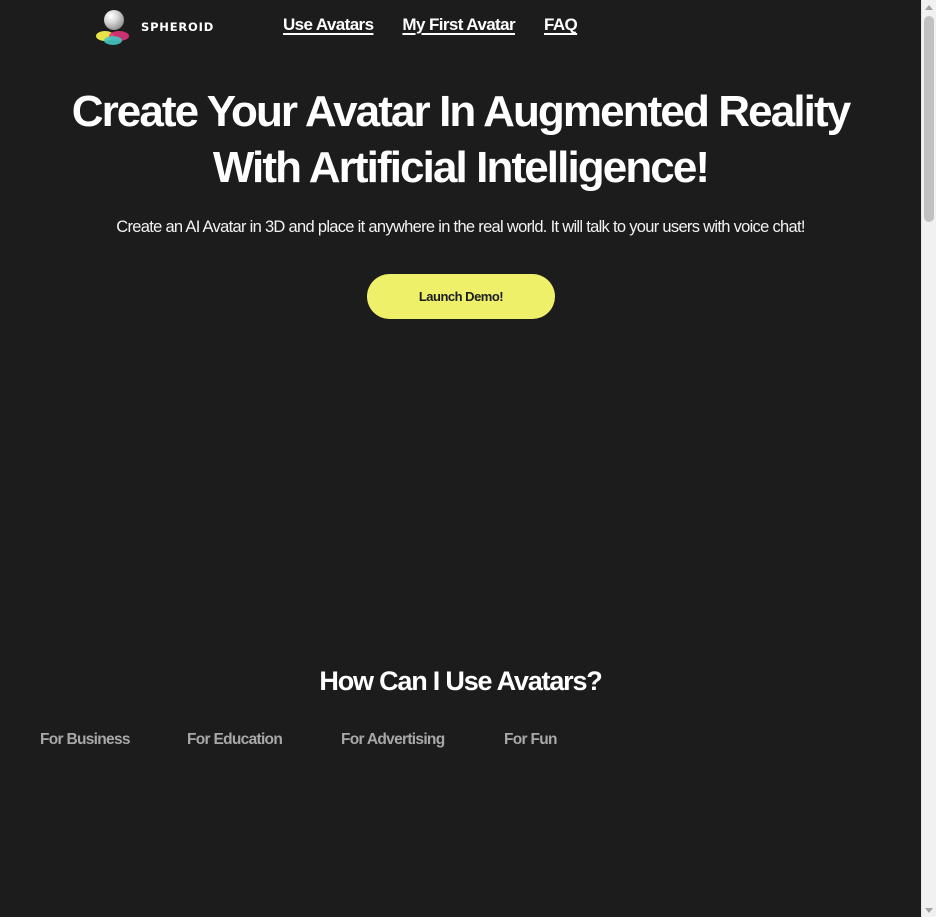 The width and height of the screenshot is (936, 917). Describe the element at coordinates (458, 25) in the screenshot. I see `nav-link-my-first-avatar: My First Avatar` at that location.